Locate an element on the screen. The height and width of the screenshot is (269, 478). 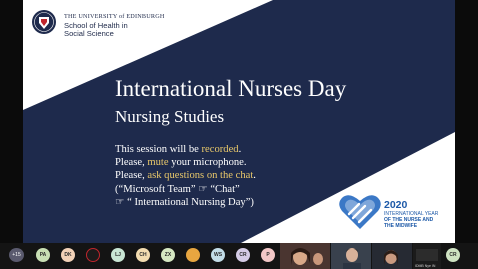
note-chat-channel: ☞ “ International Nursing Day”) is located at coordinates (184, 202).